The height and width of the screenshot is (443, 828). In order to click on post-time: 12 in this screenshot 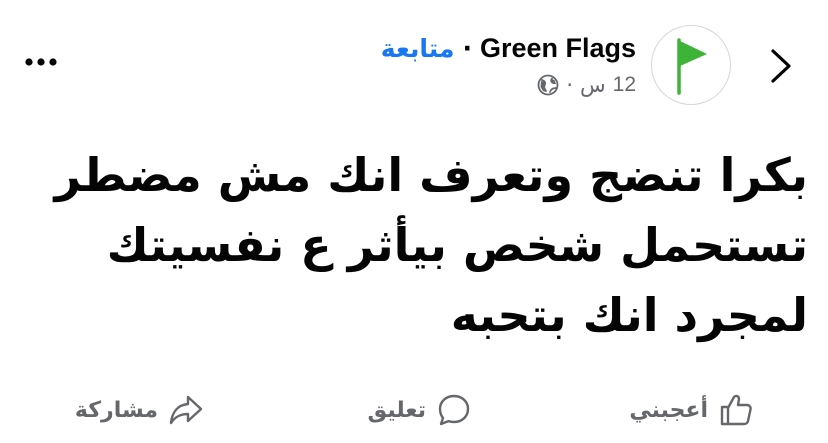, I will do `click(624, 85)`.